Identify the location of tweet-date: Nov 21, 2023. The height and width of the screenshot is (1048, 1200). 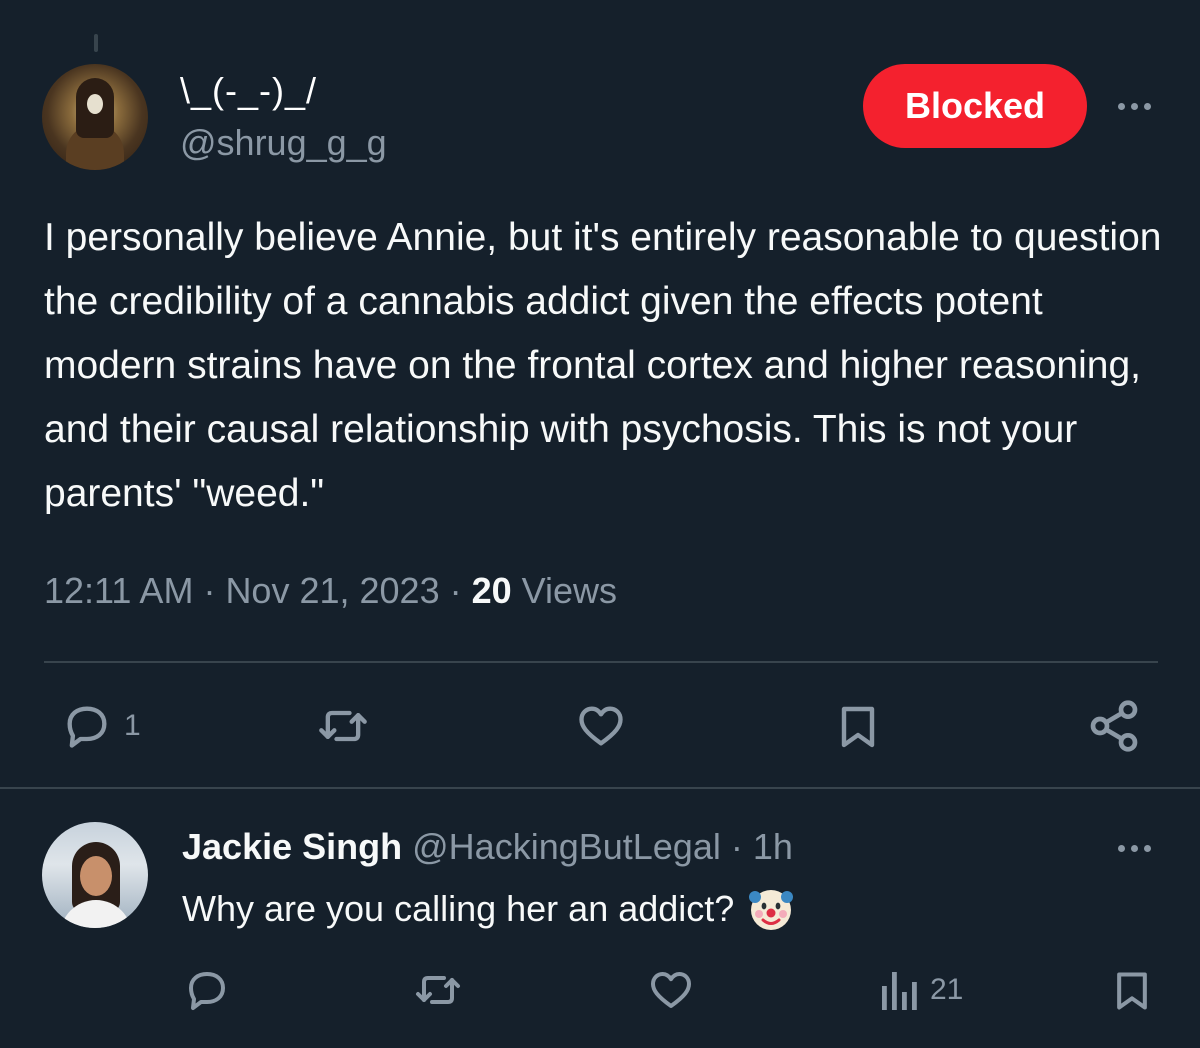
(332, 590).